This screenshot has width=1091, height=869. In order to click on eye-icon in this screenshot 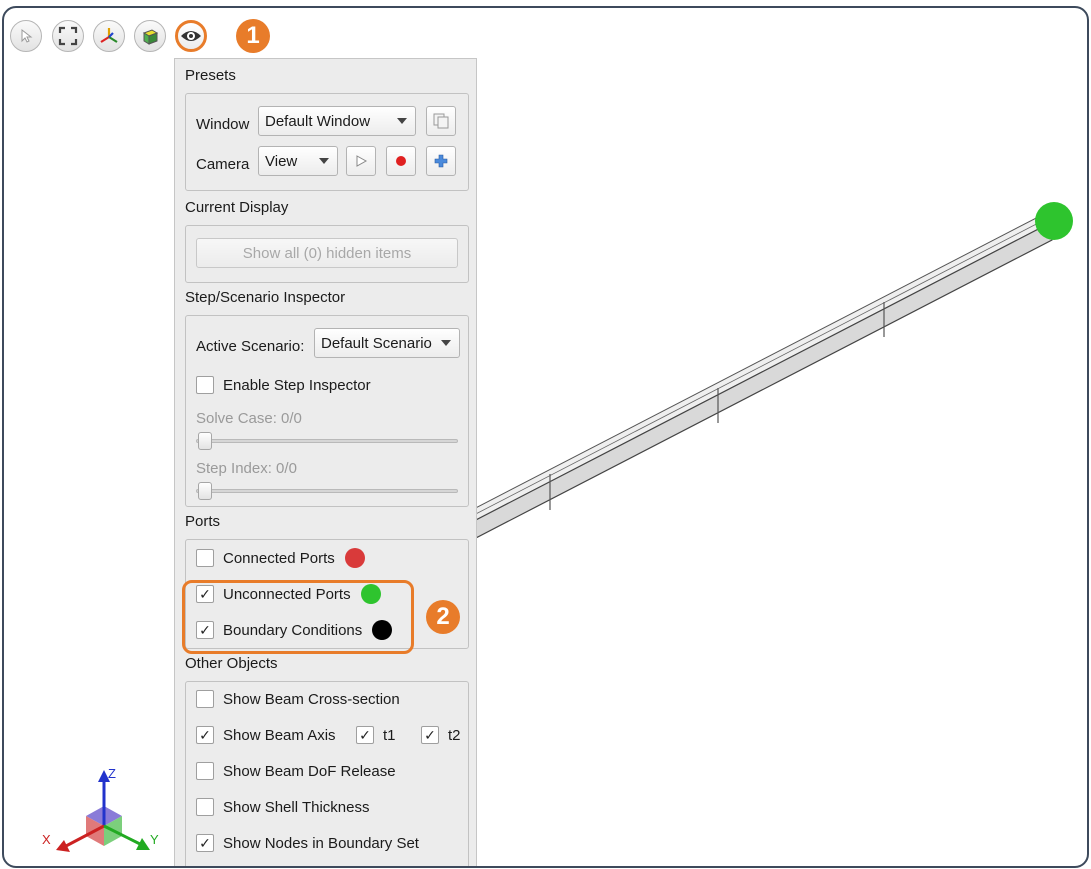, I will do `click(191, 36)`.